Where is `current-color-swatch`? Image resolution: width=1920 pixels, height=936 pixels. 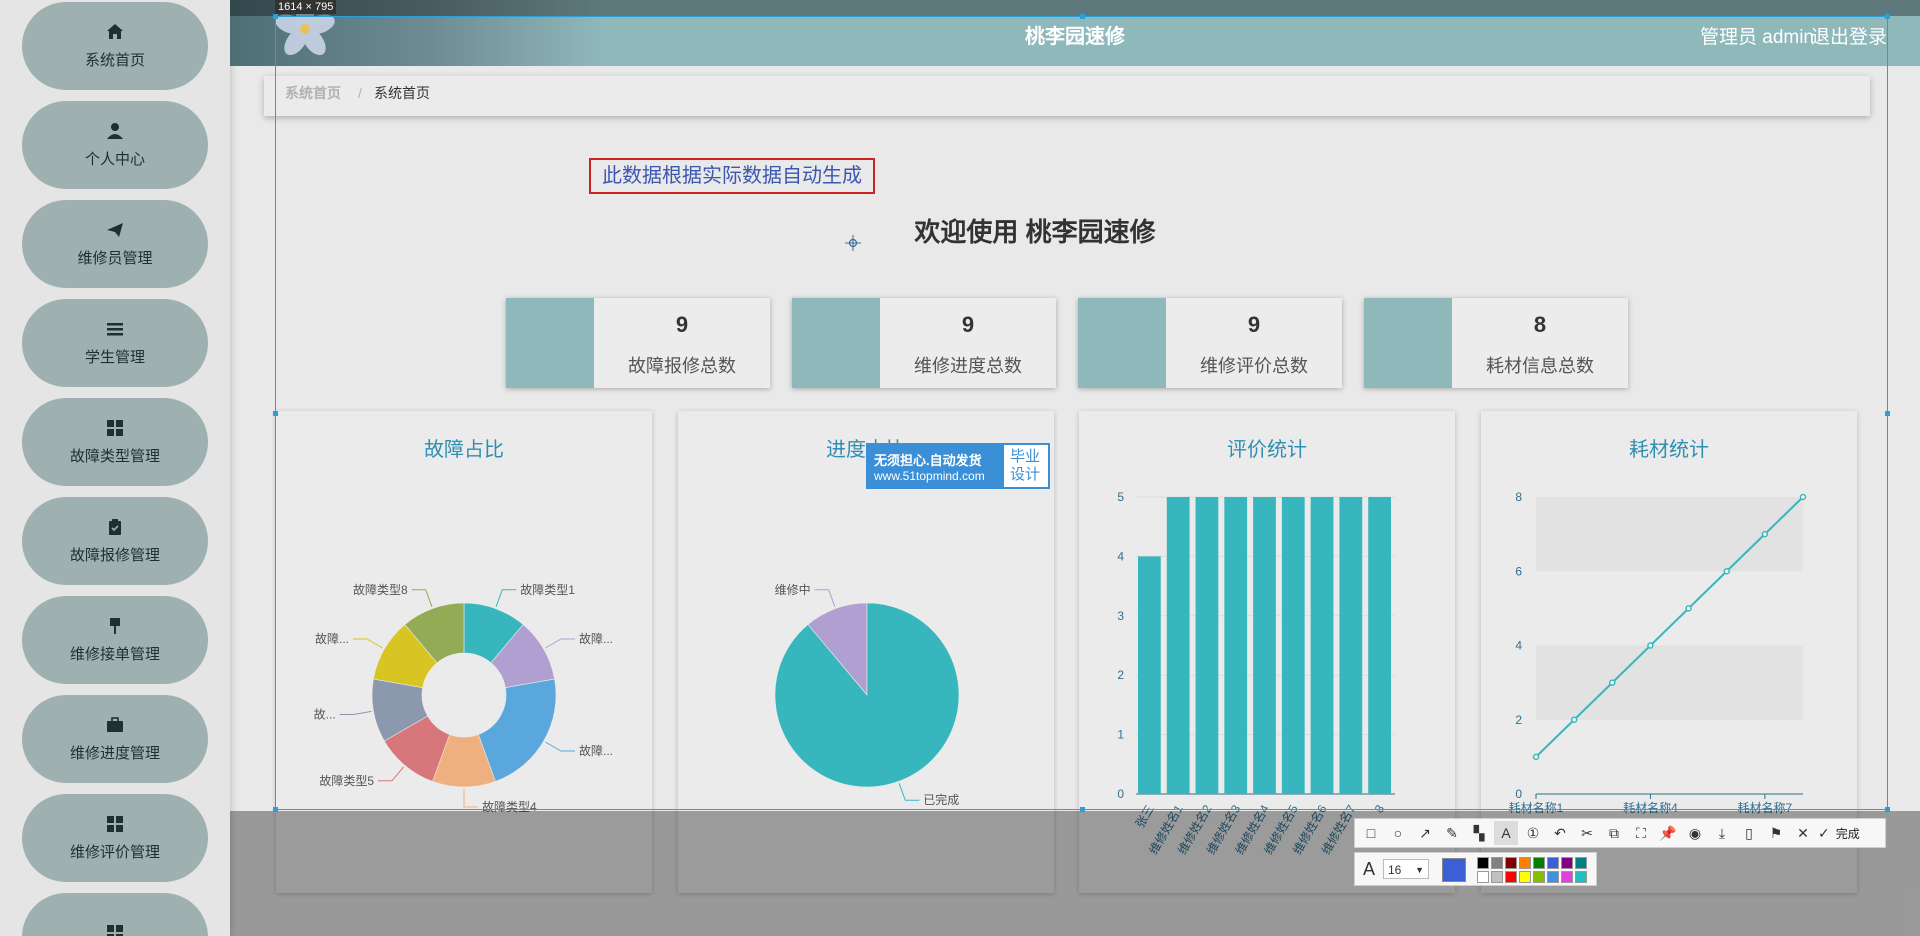 current-color-swatch is located at coordinates (1454, 870).